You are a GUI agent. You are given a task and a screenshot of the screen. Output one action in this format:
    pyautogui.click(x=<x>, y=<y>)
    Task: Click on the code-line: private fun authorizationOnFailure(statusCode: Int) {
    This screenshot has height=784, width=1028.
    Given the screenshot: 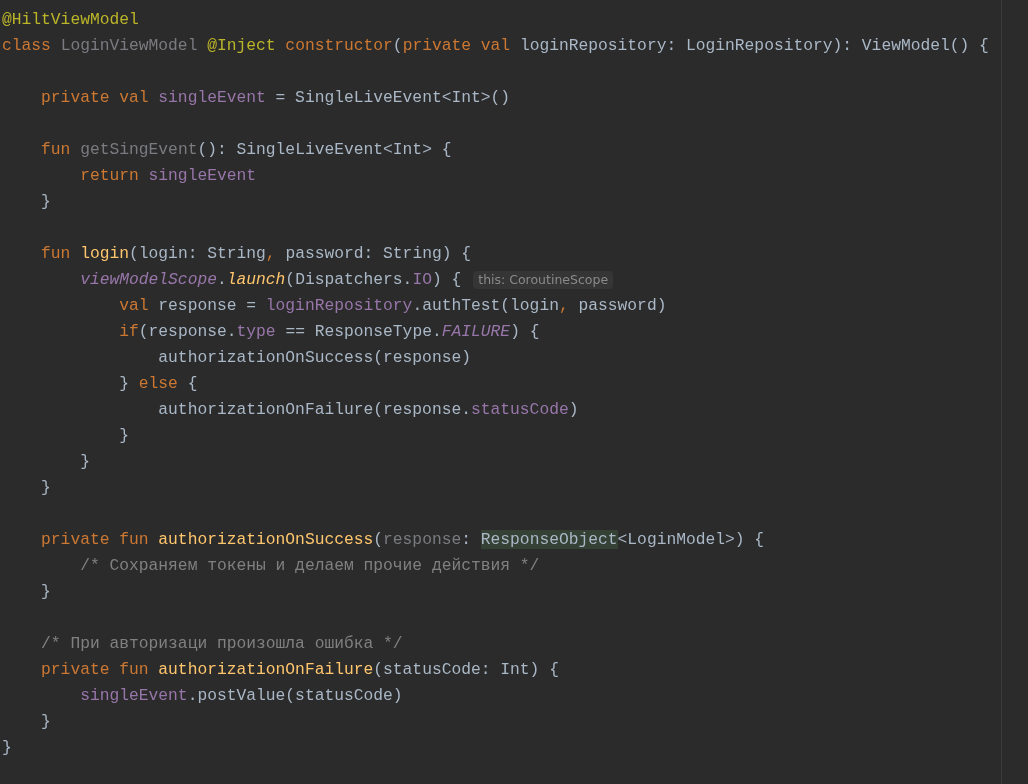 What is the action you would take?
    pyautogui.click(x=299, y=670)
    